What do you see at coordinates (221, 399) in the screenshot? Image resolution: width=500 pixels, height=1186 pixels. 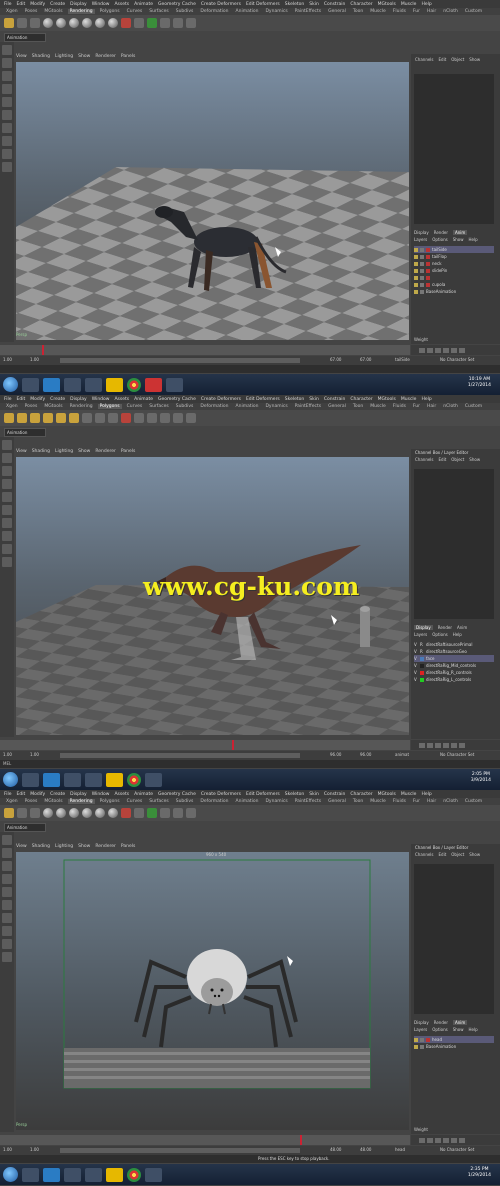 I see `menu-create-deformers: Create Deformers` at bounding box center [221, 399].